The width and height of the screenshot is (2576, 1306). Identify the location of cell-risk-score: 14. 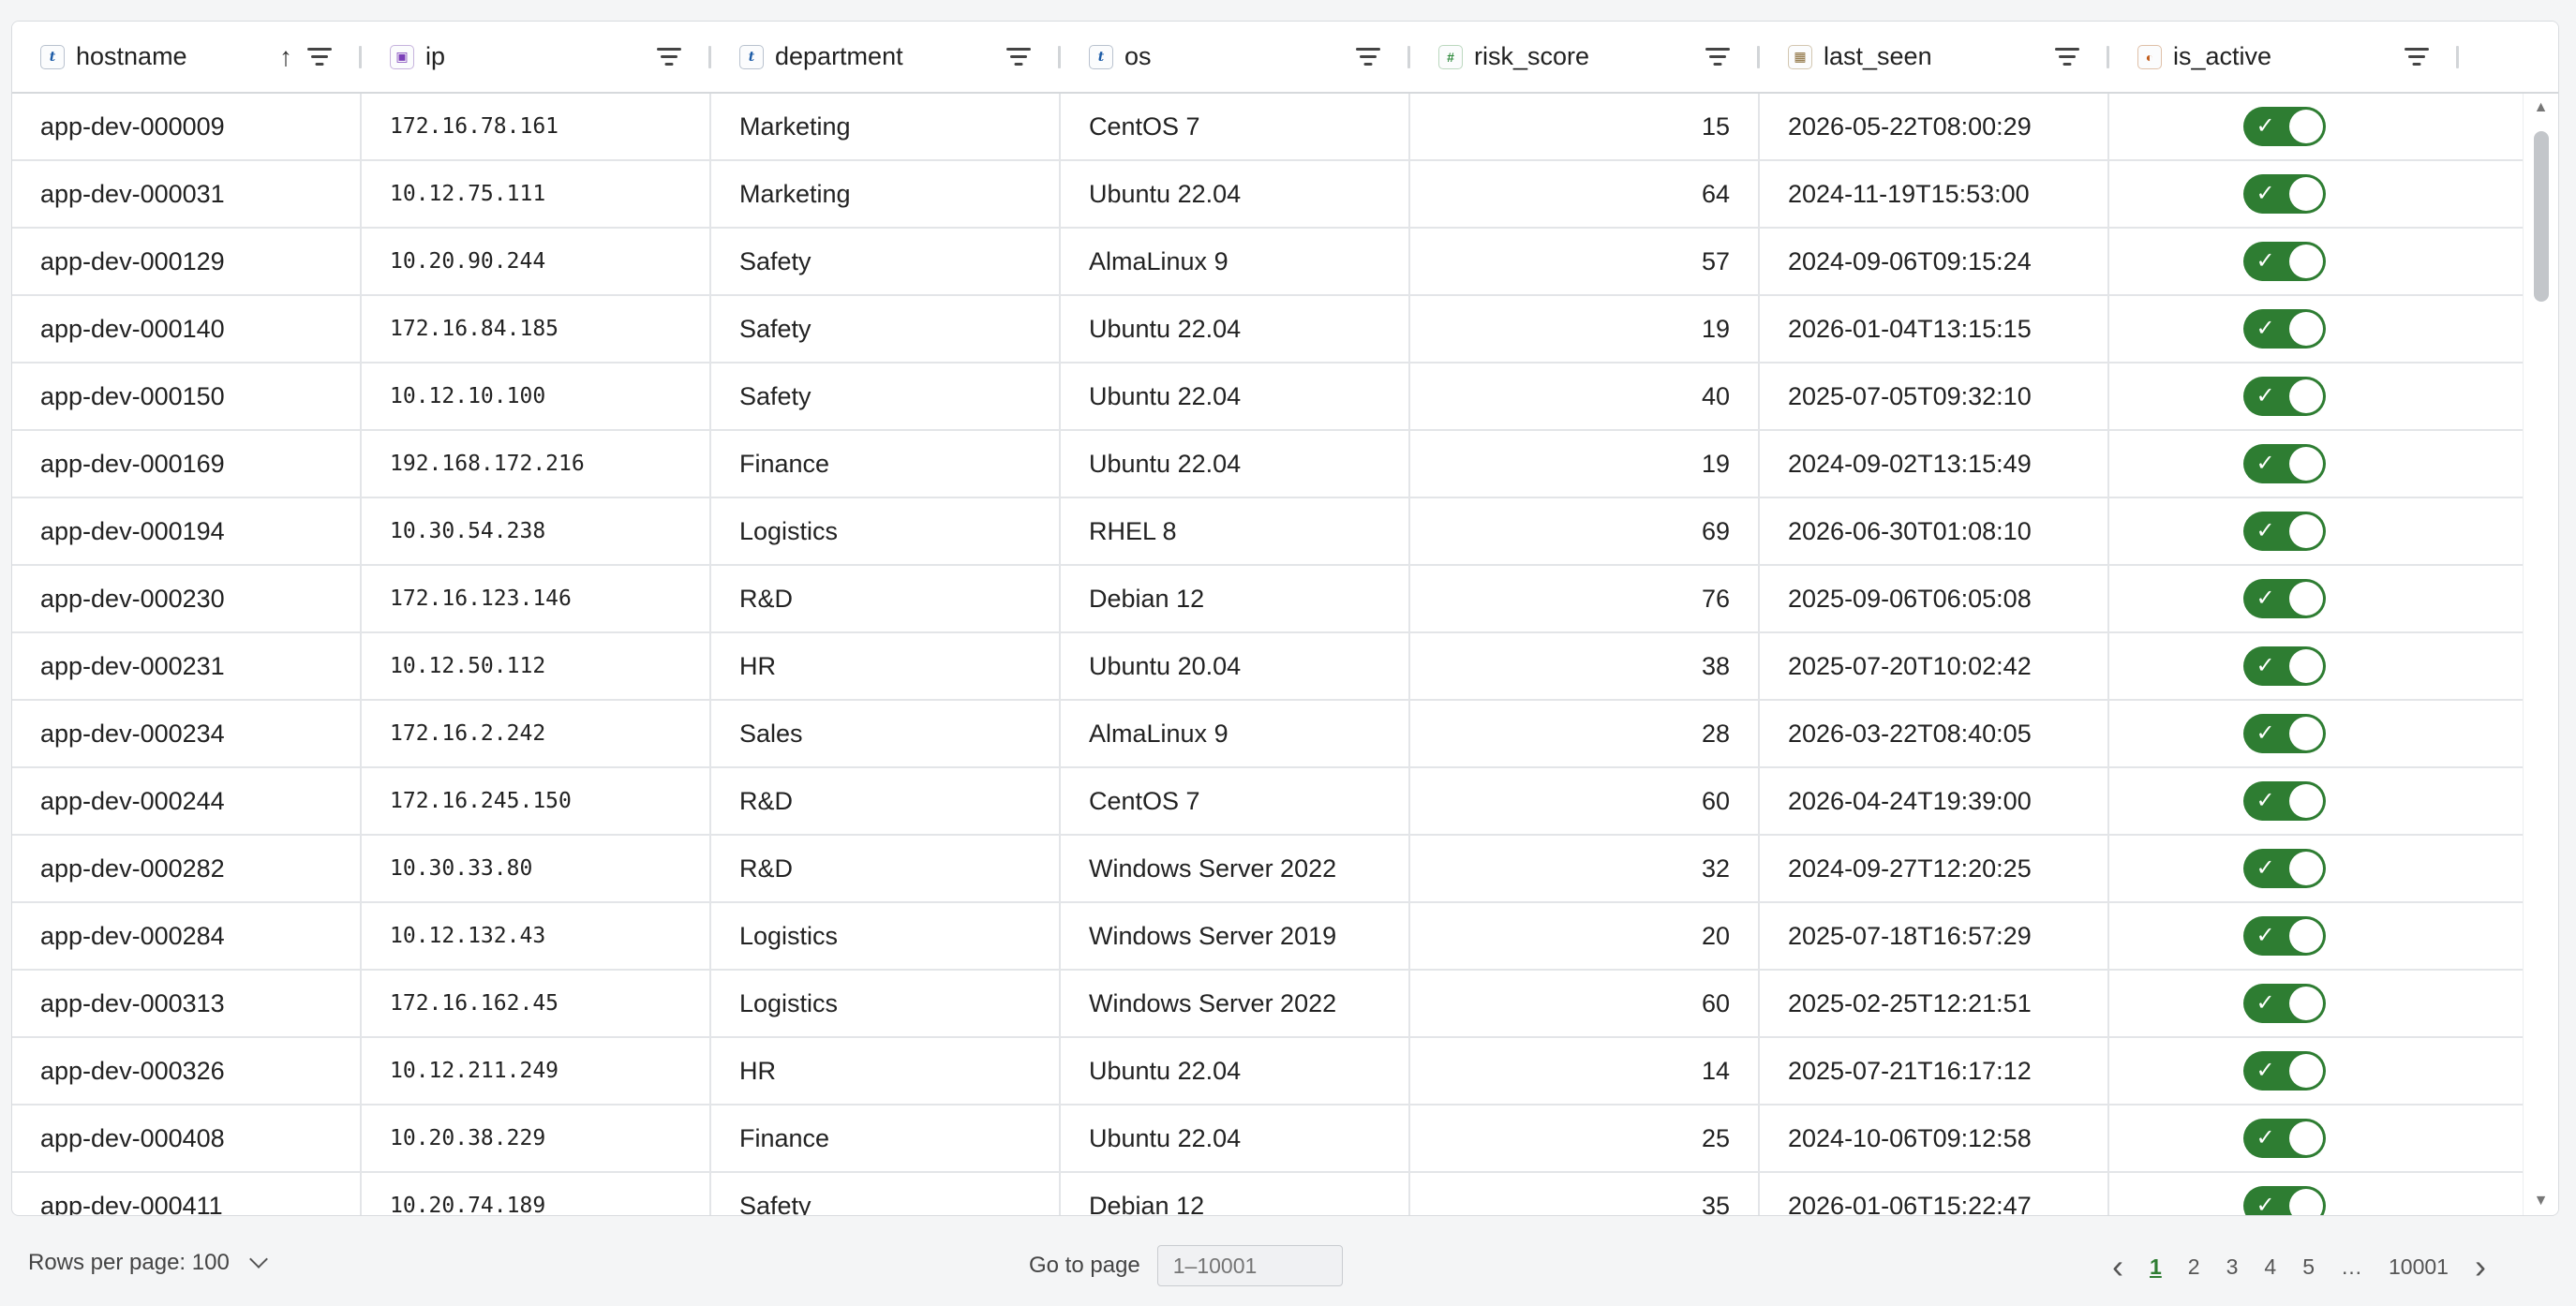
(1585, 1071).